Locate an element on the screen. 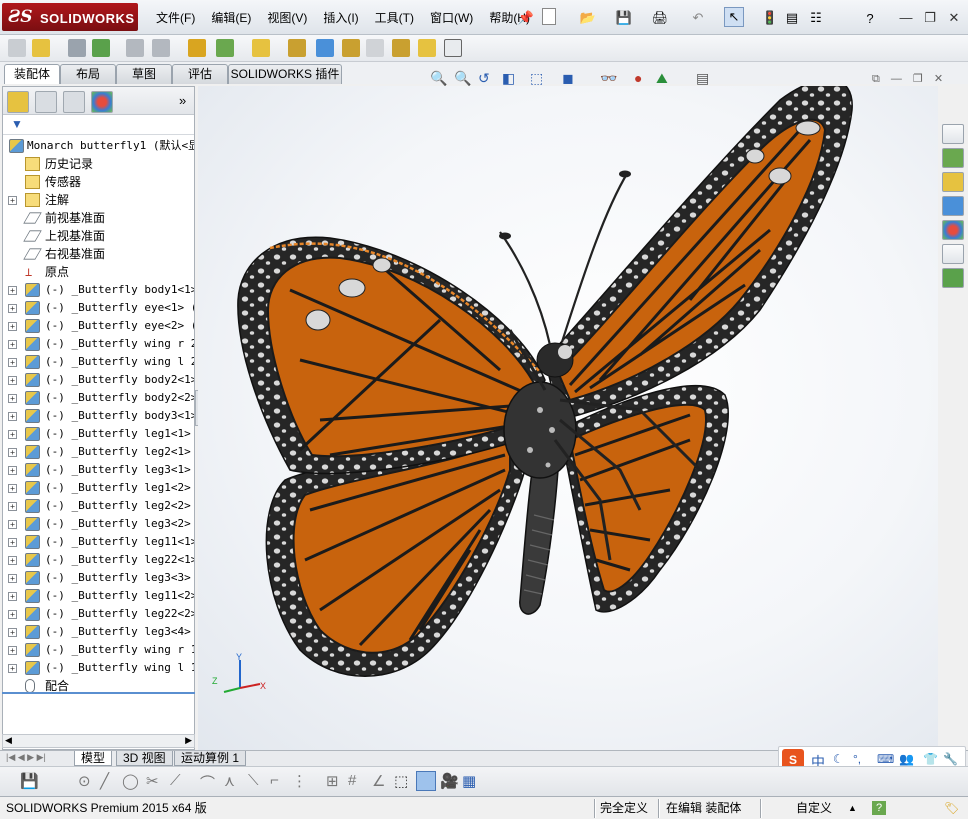 This screenshot has width=968, height=819. circle-icon: ◯ is located at coordinates (130, 781).